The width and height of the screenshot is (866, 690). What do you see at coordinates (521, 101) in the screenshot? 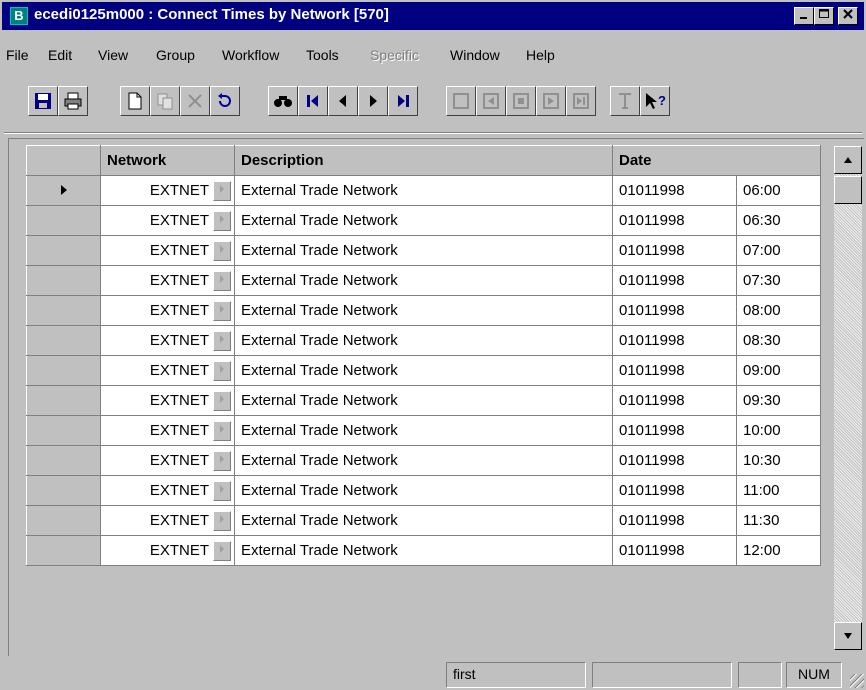
I see `group-button` at bounding box center [521, 101].